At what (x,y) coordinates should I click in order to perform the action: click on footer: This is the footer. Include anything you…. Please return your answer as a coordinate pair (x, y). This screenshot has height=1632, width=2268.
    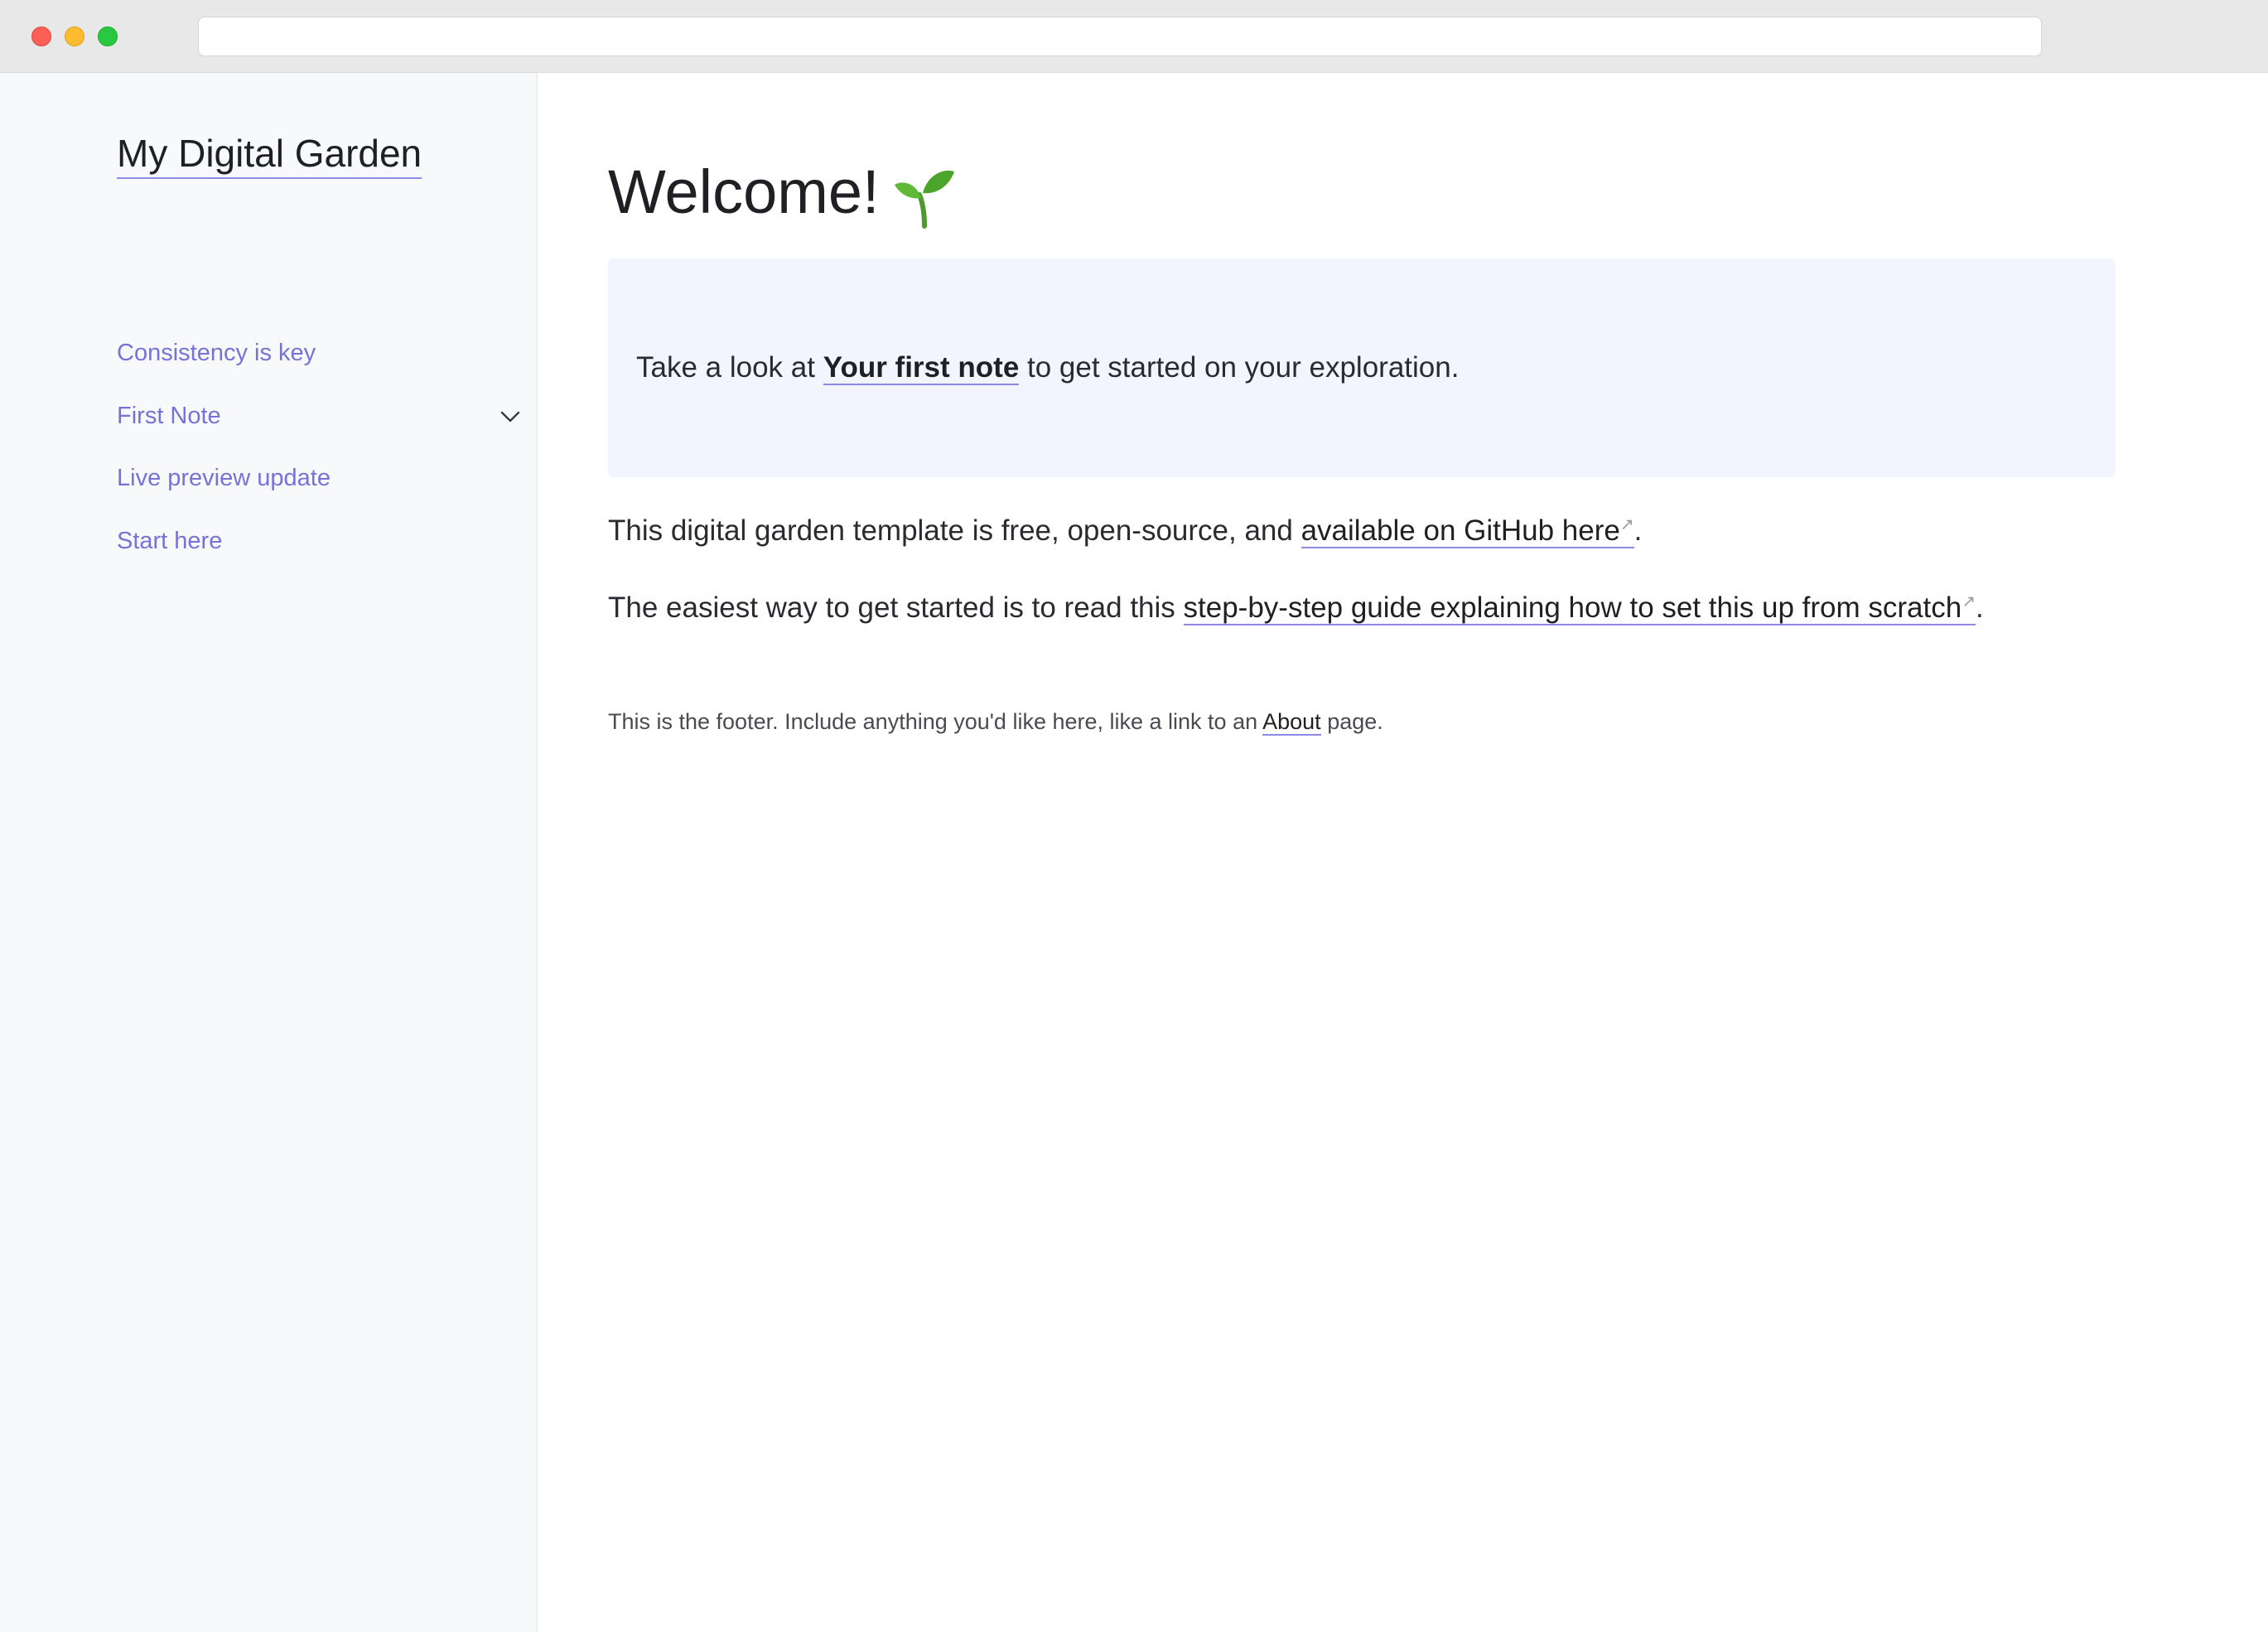
    Looking at the image, I should click on (995, 721).